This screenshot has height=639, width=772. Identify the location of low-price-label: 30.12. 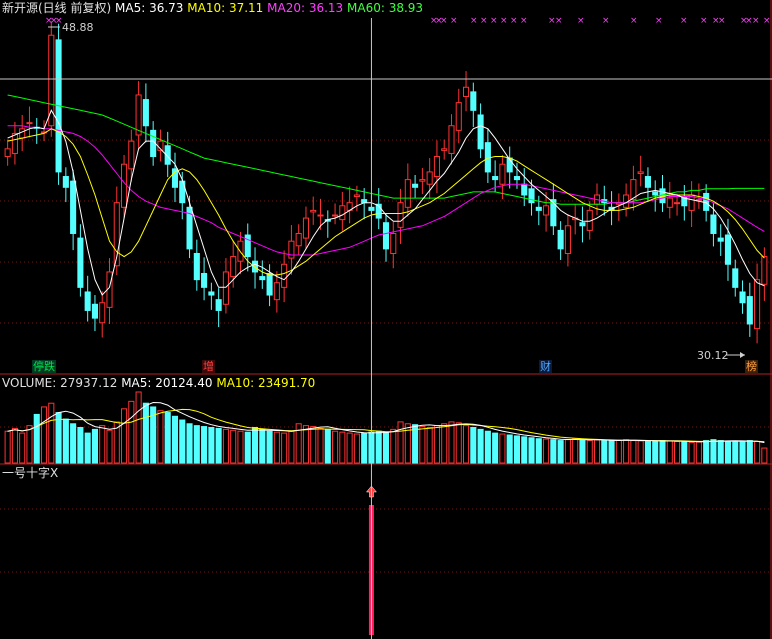
(713, 355).